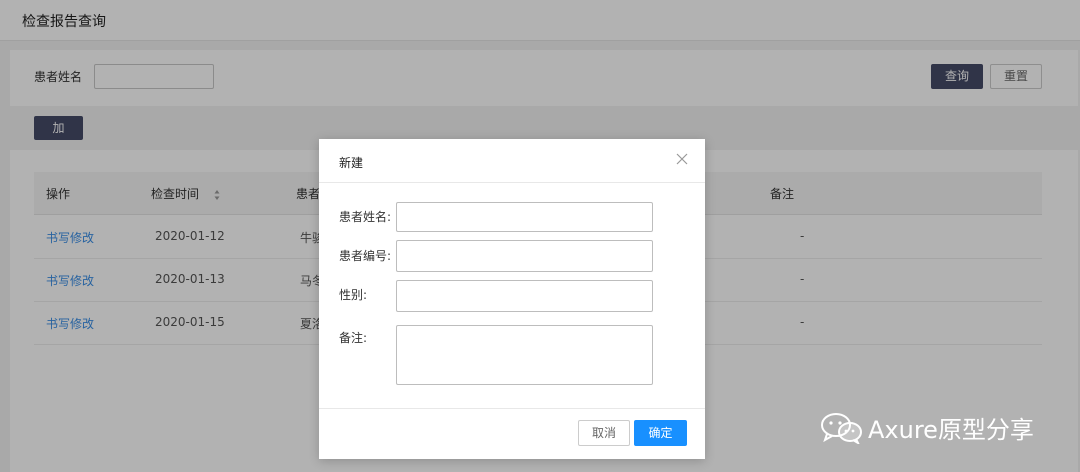  What do you see at coordinates (604, 433) in the screenshot?
I see `cancel-button: 取消` at bounding box center [604, 433].